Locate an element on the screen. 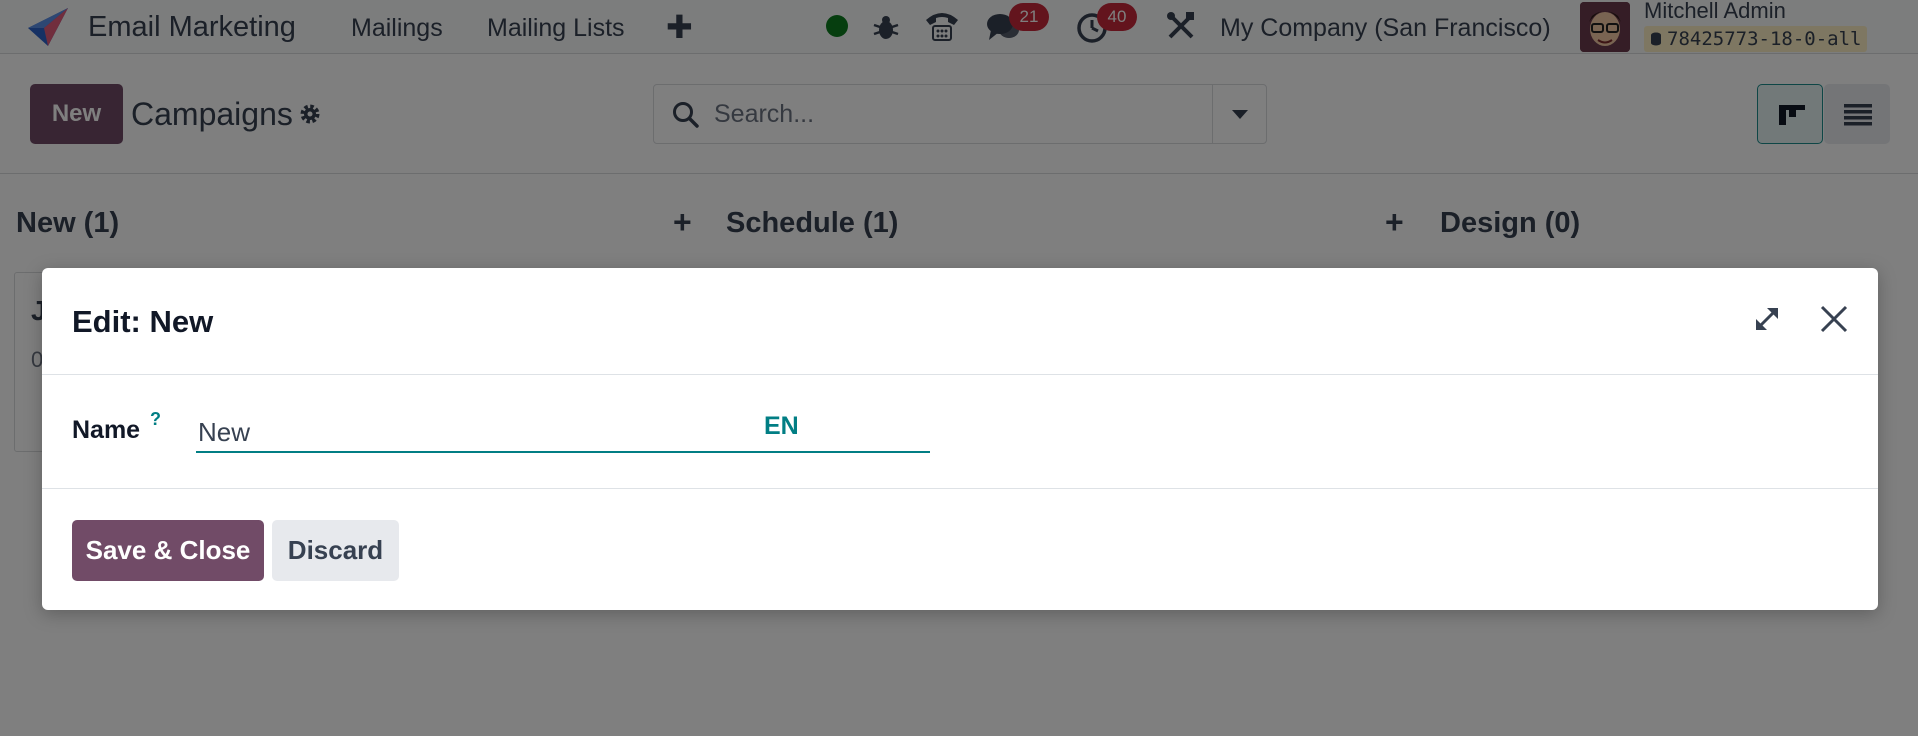 The width and height of the screenshot is (1918, 736). language-button: EN is located at coordinates (781, 426).